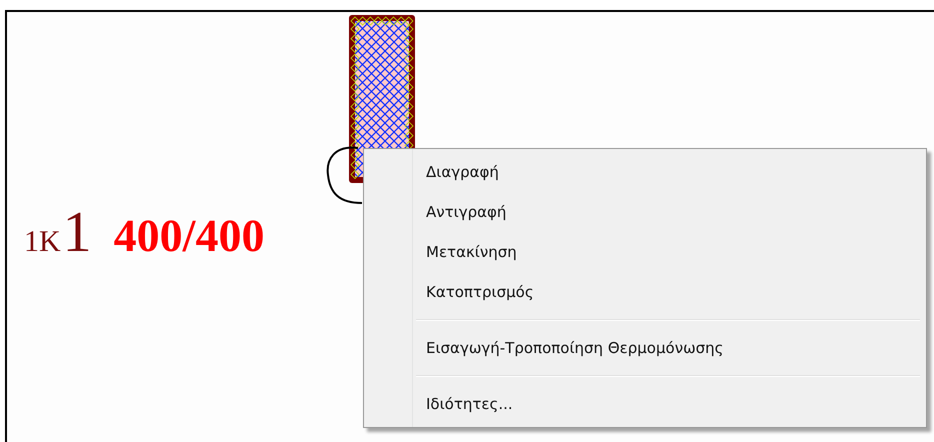  What do you see at coordinates (42, 242) in the screenshot?
I see `column-code: 1K` at bounding box center [42, 242].